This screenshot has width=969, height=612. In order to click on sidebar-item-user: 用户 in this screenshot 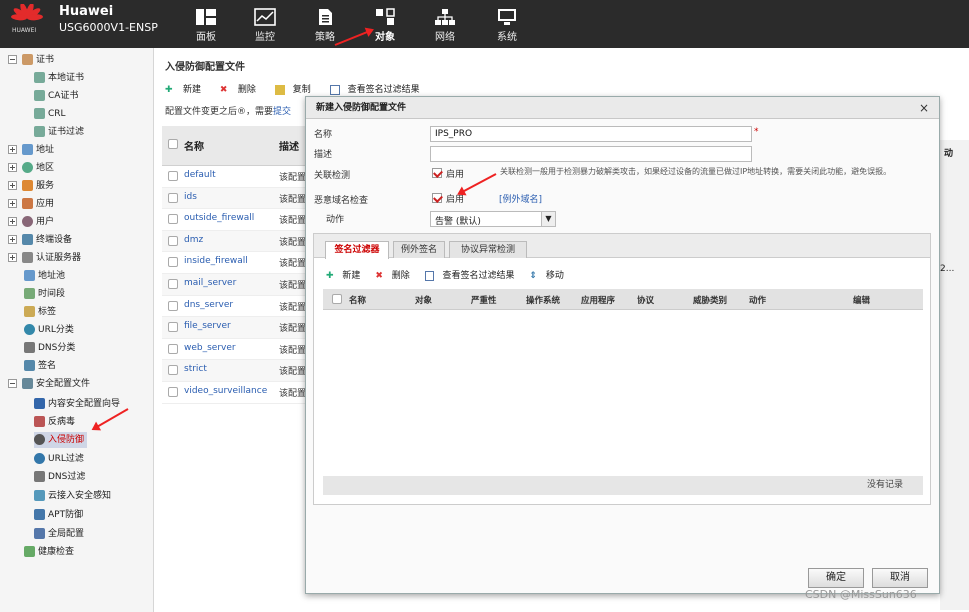, I will do `click(31, 222)`.